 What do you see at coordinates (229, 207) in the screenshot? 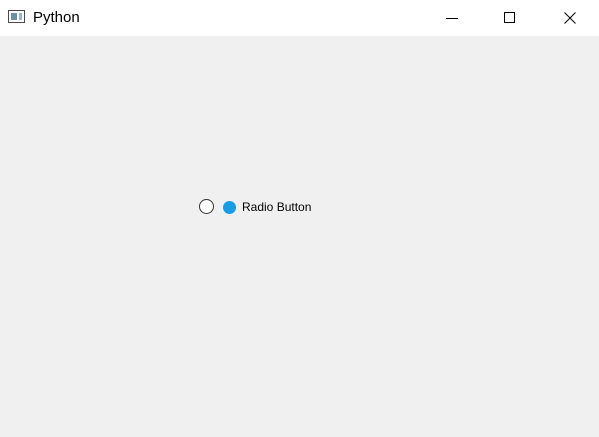
I see `filled-circle-icon` at bounding box center [229, 207].